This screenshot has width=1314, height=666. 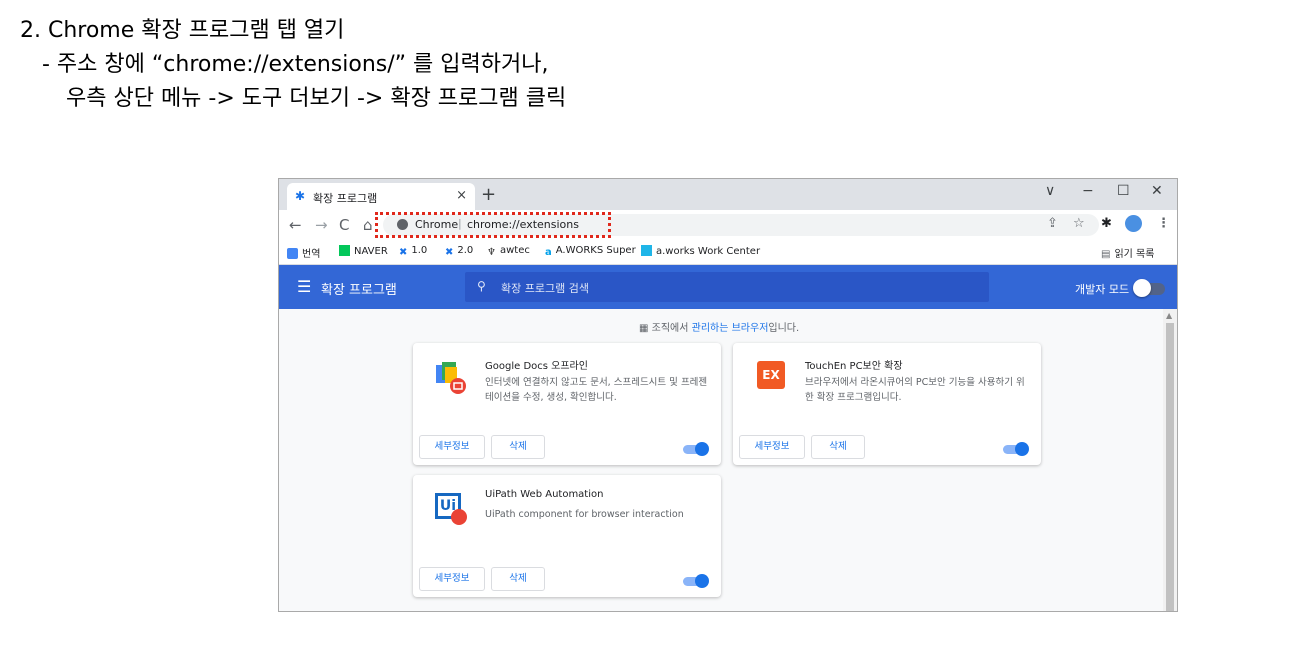 I want to click on tab-strip: ✱ 확장 프로그램 × + ∨ − ☐ ✕, so click(x=728, y=194).